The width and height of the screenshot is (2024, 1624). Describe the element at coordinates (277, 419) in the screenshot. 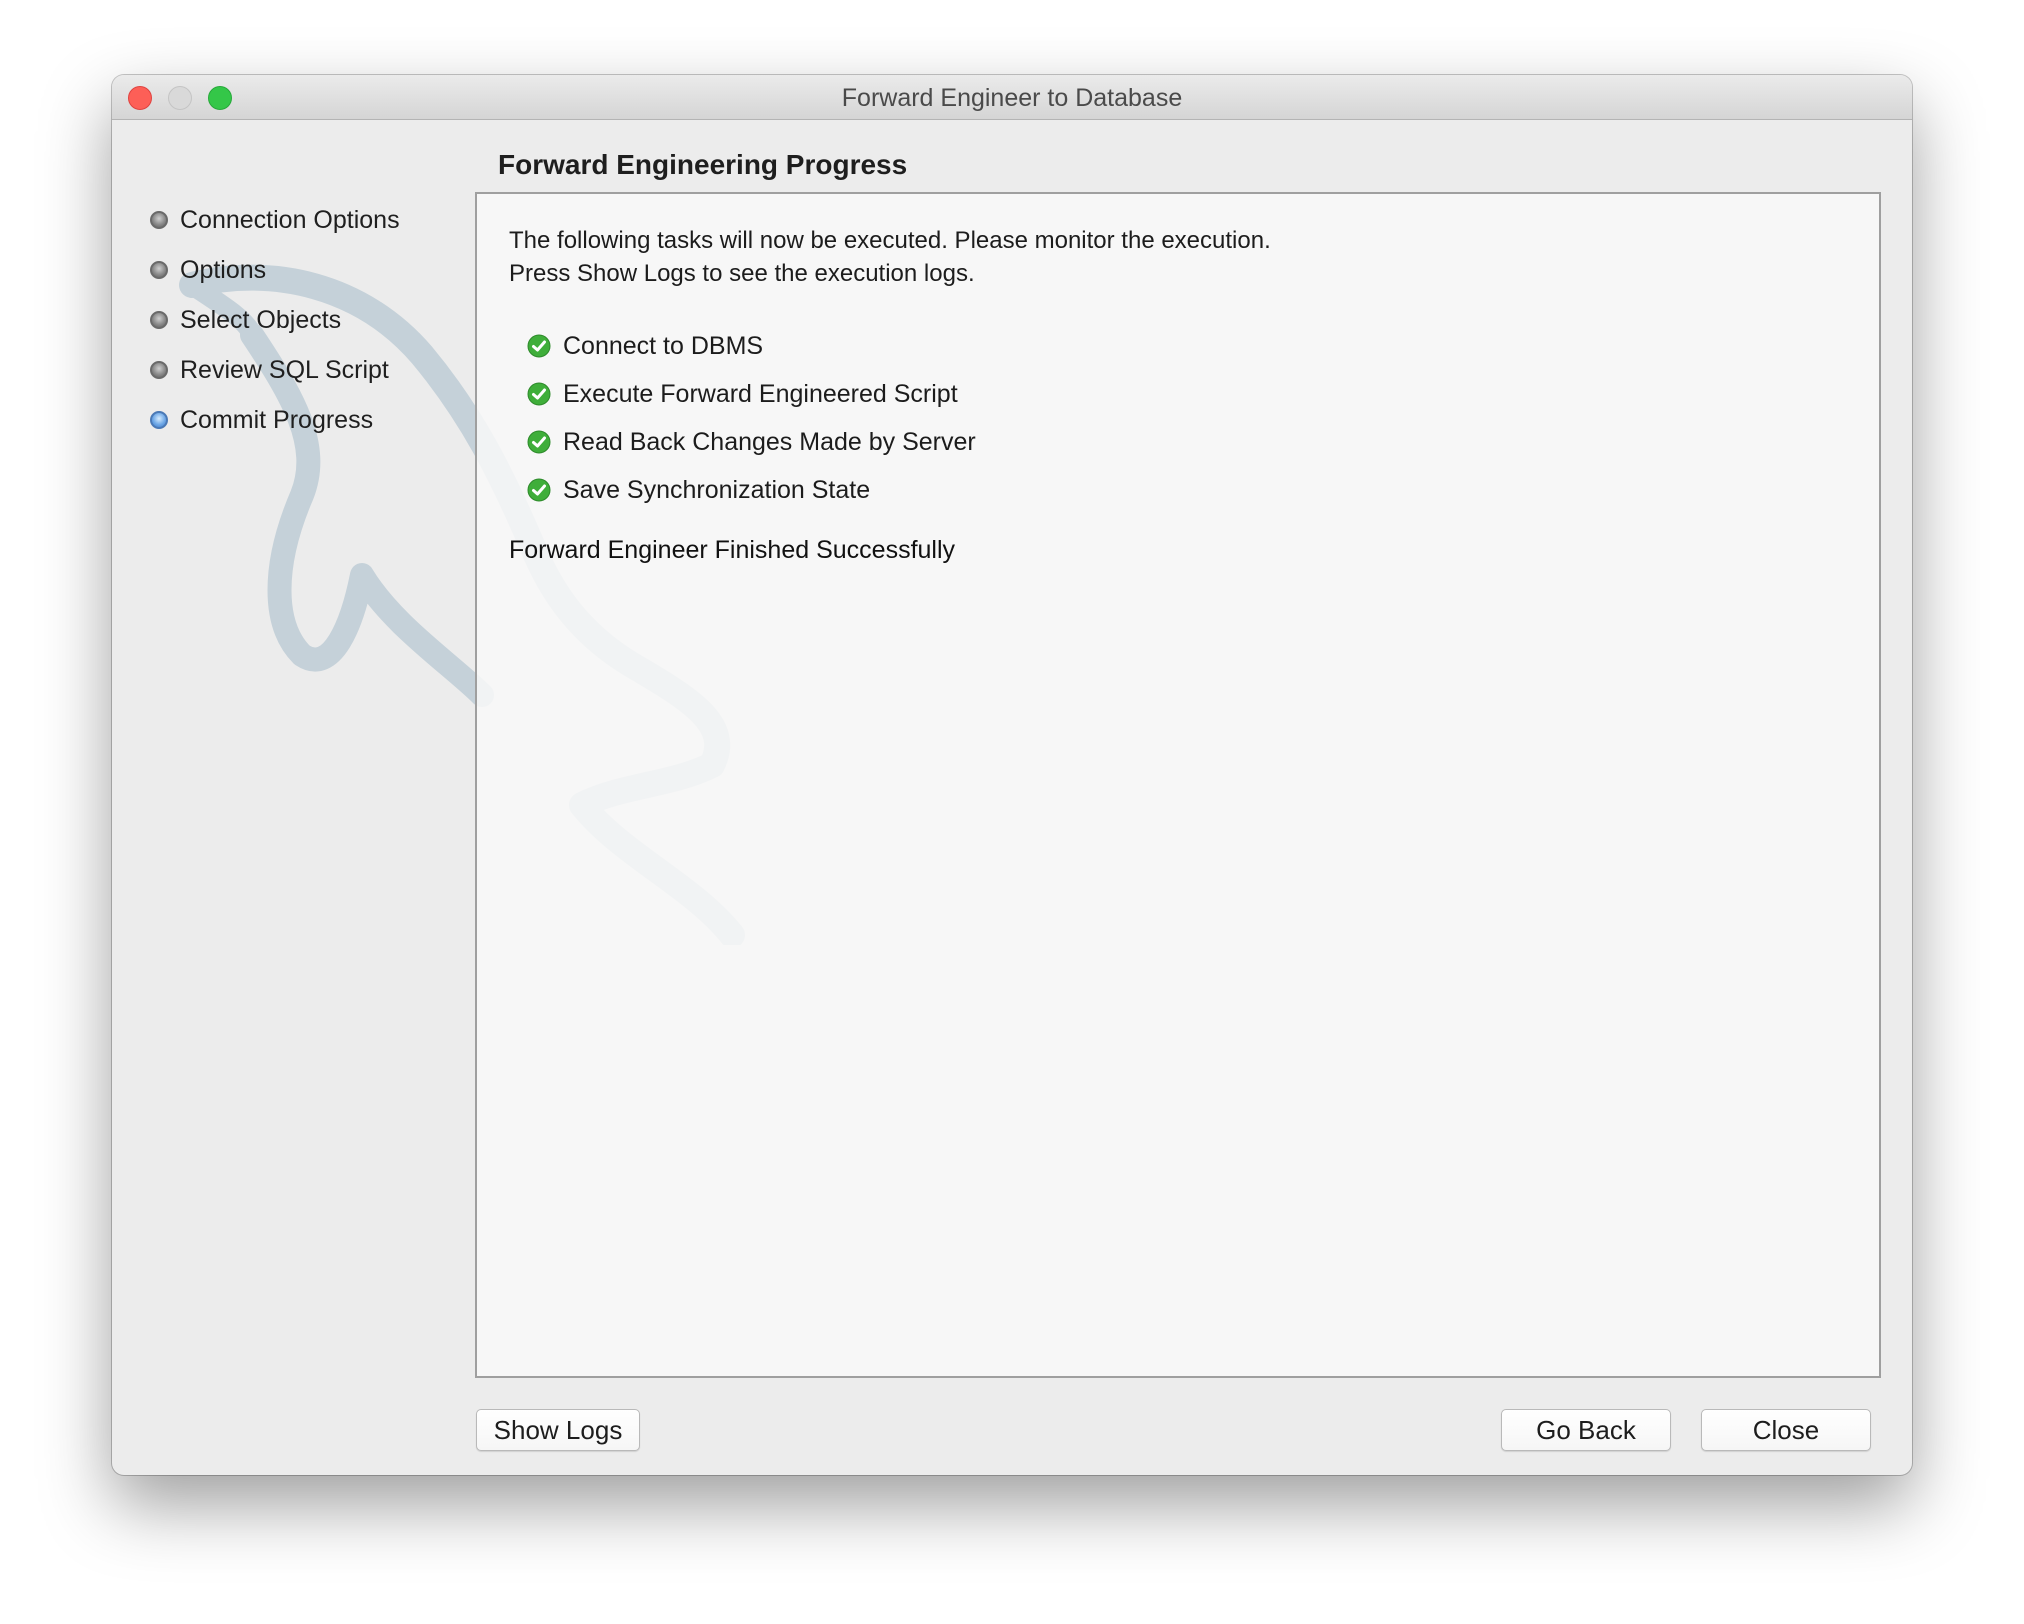

I see `step-label: Commit Progress` at that location.